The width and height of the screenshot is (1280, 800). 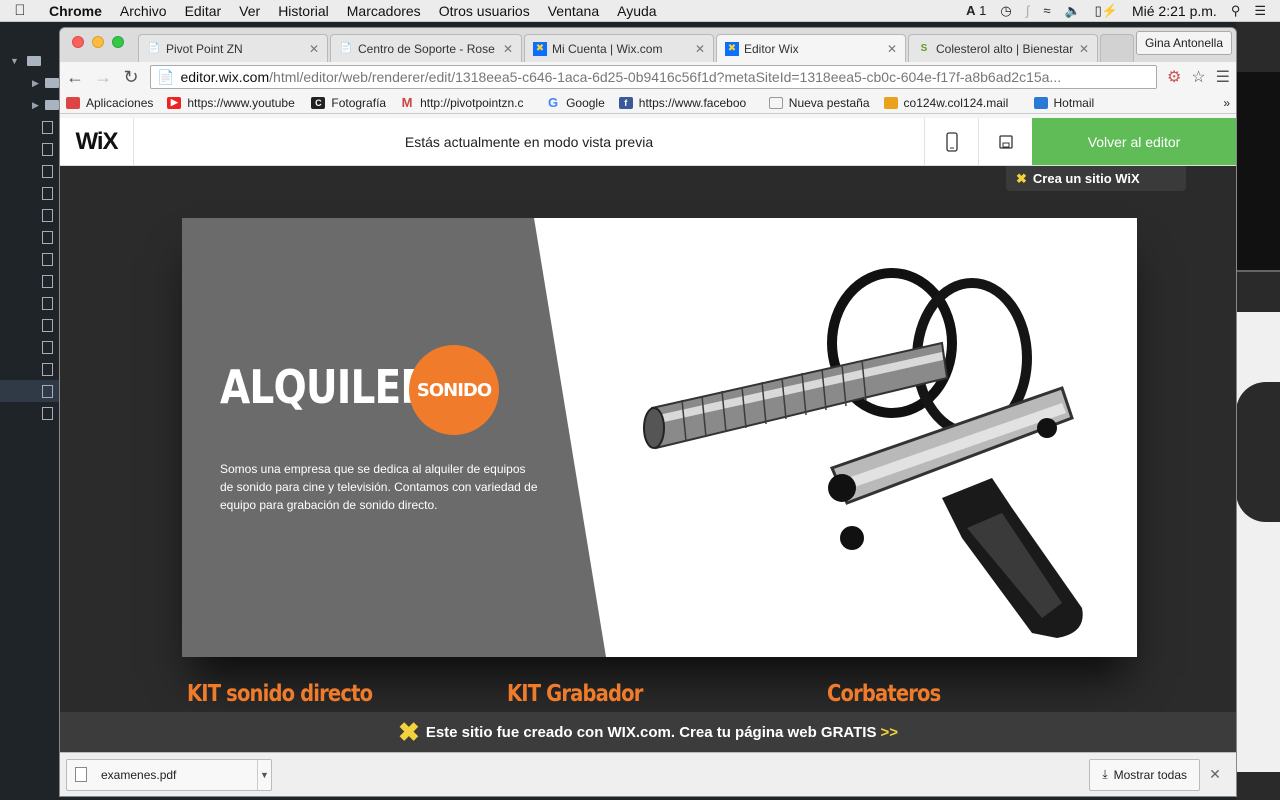 I want to click on menu-archivo: Archivo, so click(x=143, y=11).